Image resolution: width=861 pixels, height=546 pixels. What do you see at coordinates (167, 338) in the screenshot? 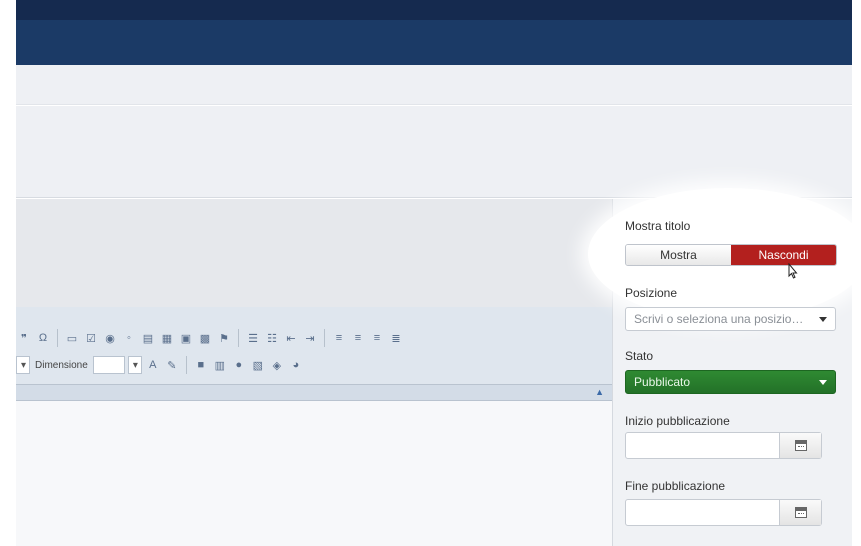
I see `image-field-icon: ▦` at bounding box center [167, 338].